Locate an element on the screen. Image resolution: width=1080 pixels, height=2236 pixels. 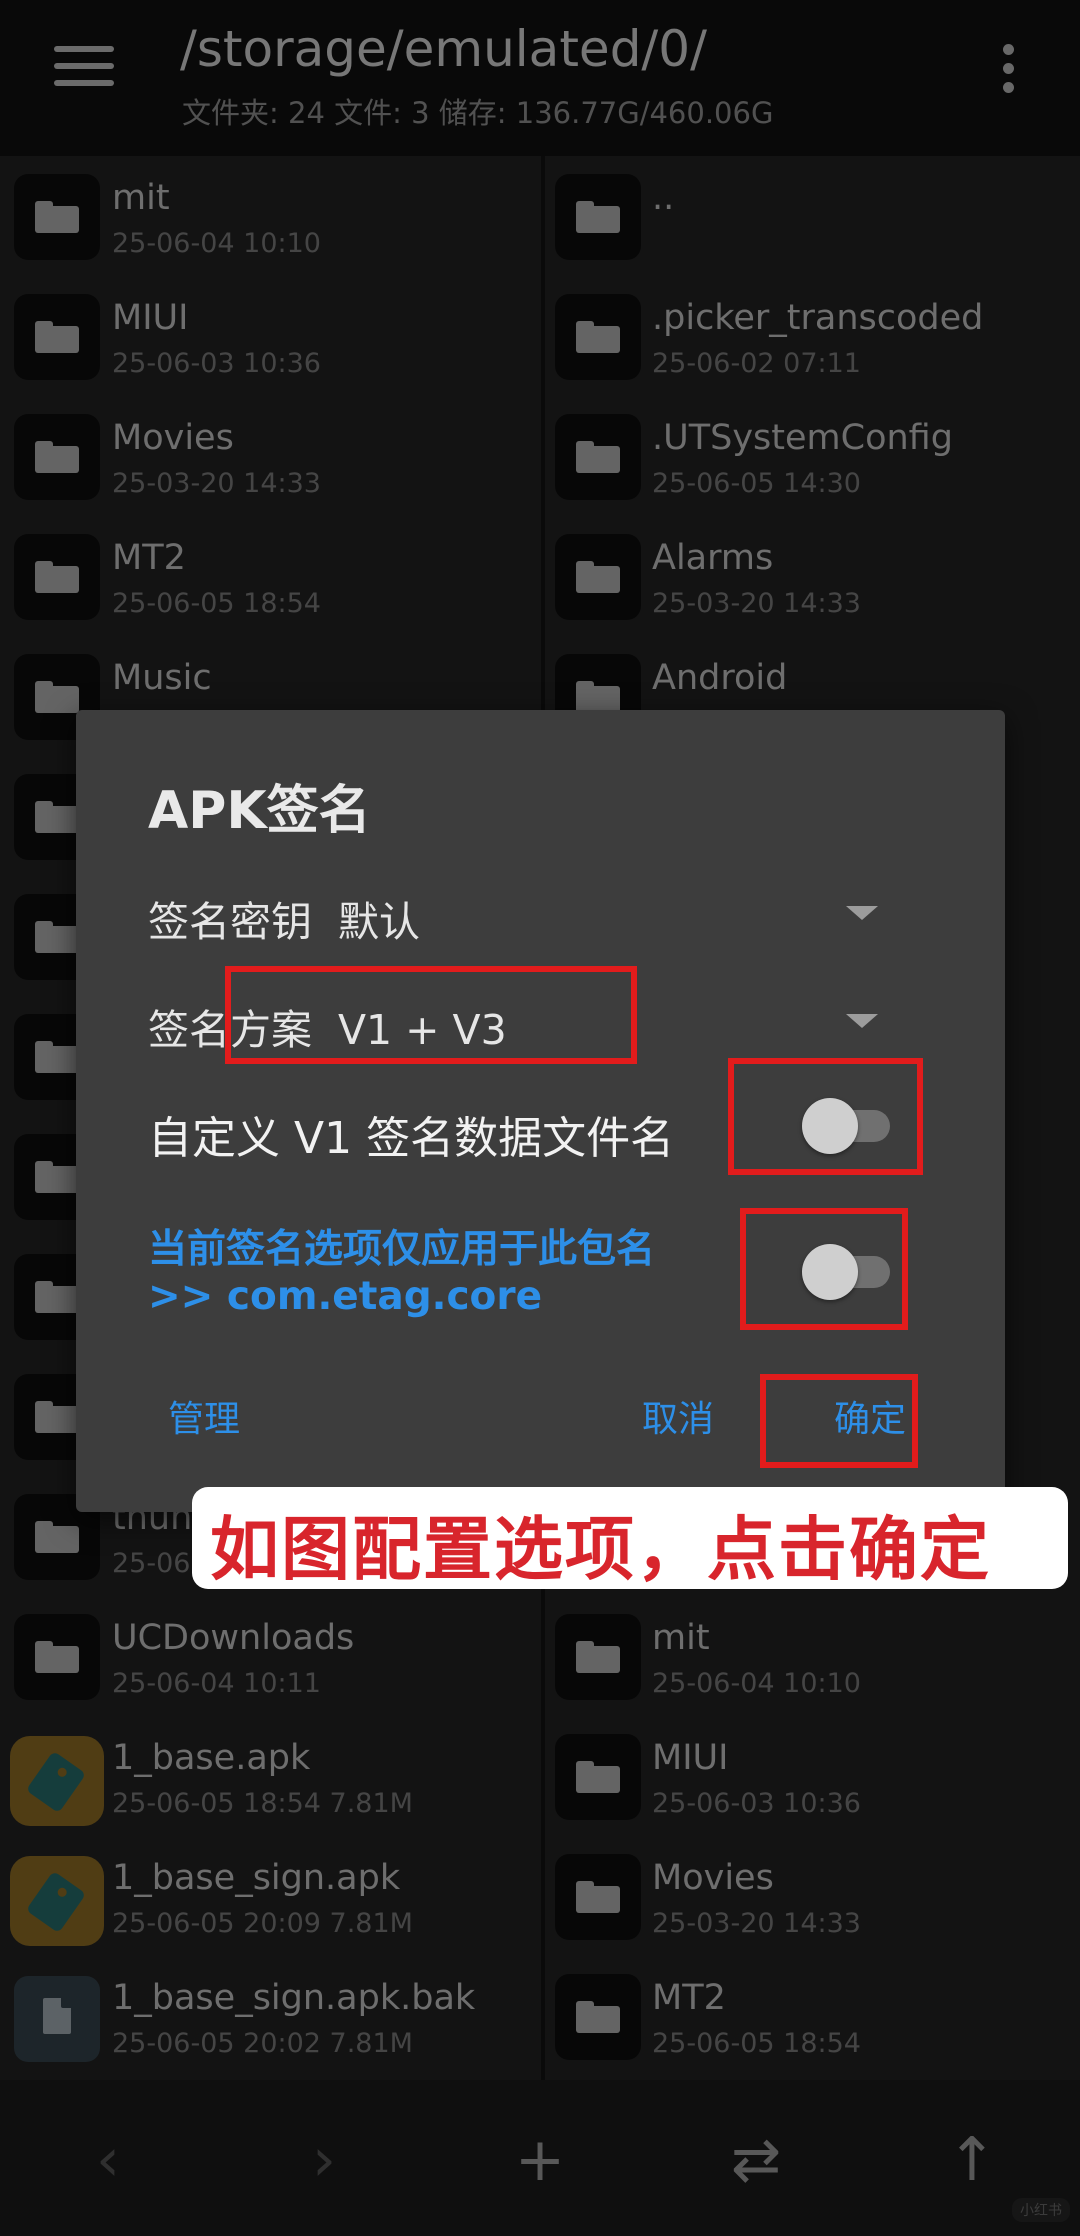
highlight-box-package-toggle is located at coordinates (824, 1269).